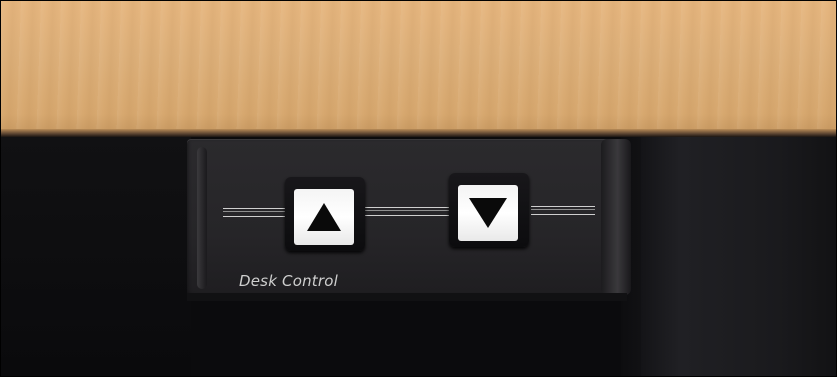 This screenshot has width=837, height=377. I want to click on desk-leg, so click(738, 256).